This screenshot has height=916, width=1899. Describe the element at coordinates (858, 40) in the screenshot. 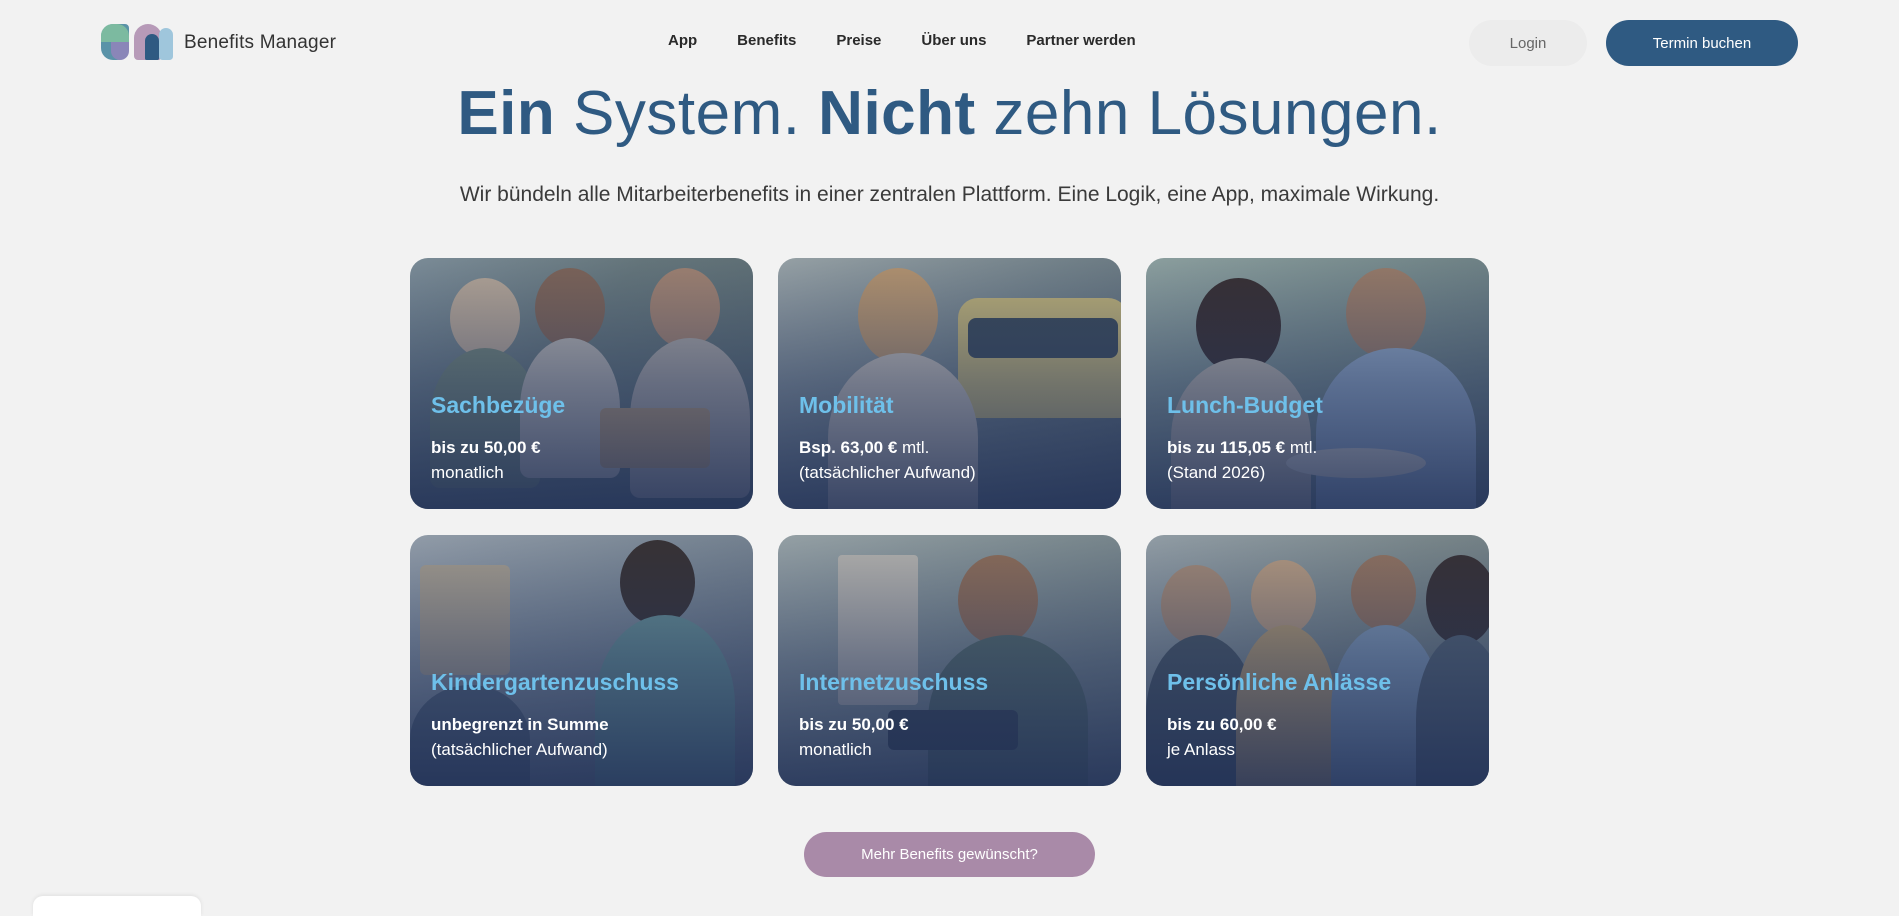

I see `nav-item-preise: Preise` at that location.